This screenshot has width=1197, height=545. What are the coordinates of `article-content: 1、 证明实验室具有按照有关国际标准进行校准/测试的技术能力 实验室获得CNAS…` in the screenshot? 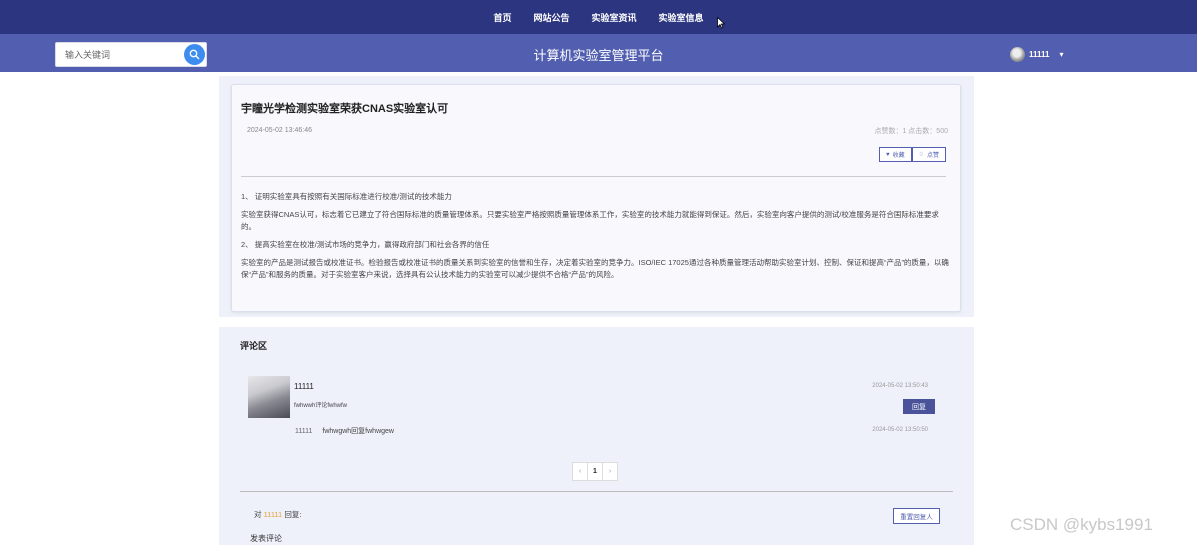 It's located at (595, 239).